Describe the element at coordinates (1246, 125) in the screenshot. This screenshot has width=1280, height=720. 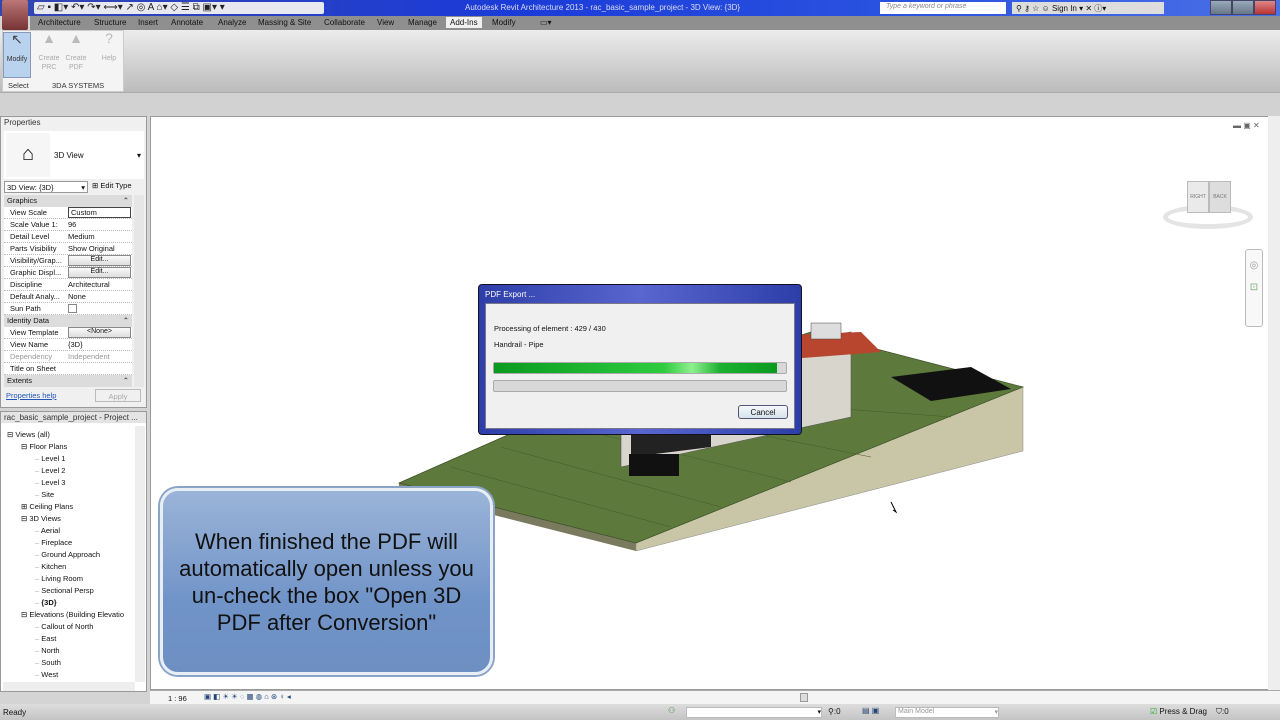
I see `view-window-controls: ▬ ▣ ✕` at that location.